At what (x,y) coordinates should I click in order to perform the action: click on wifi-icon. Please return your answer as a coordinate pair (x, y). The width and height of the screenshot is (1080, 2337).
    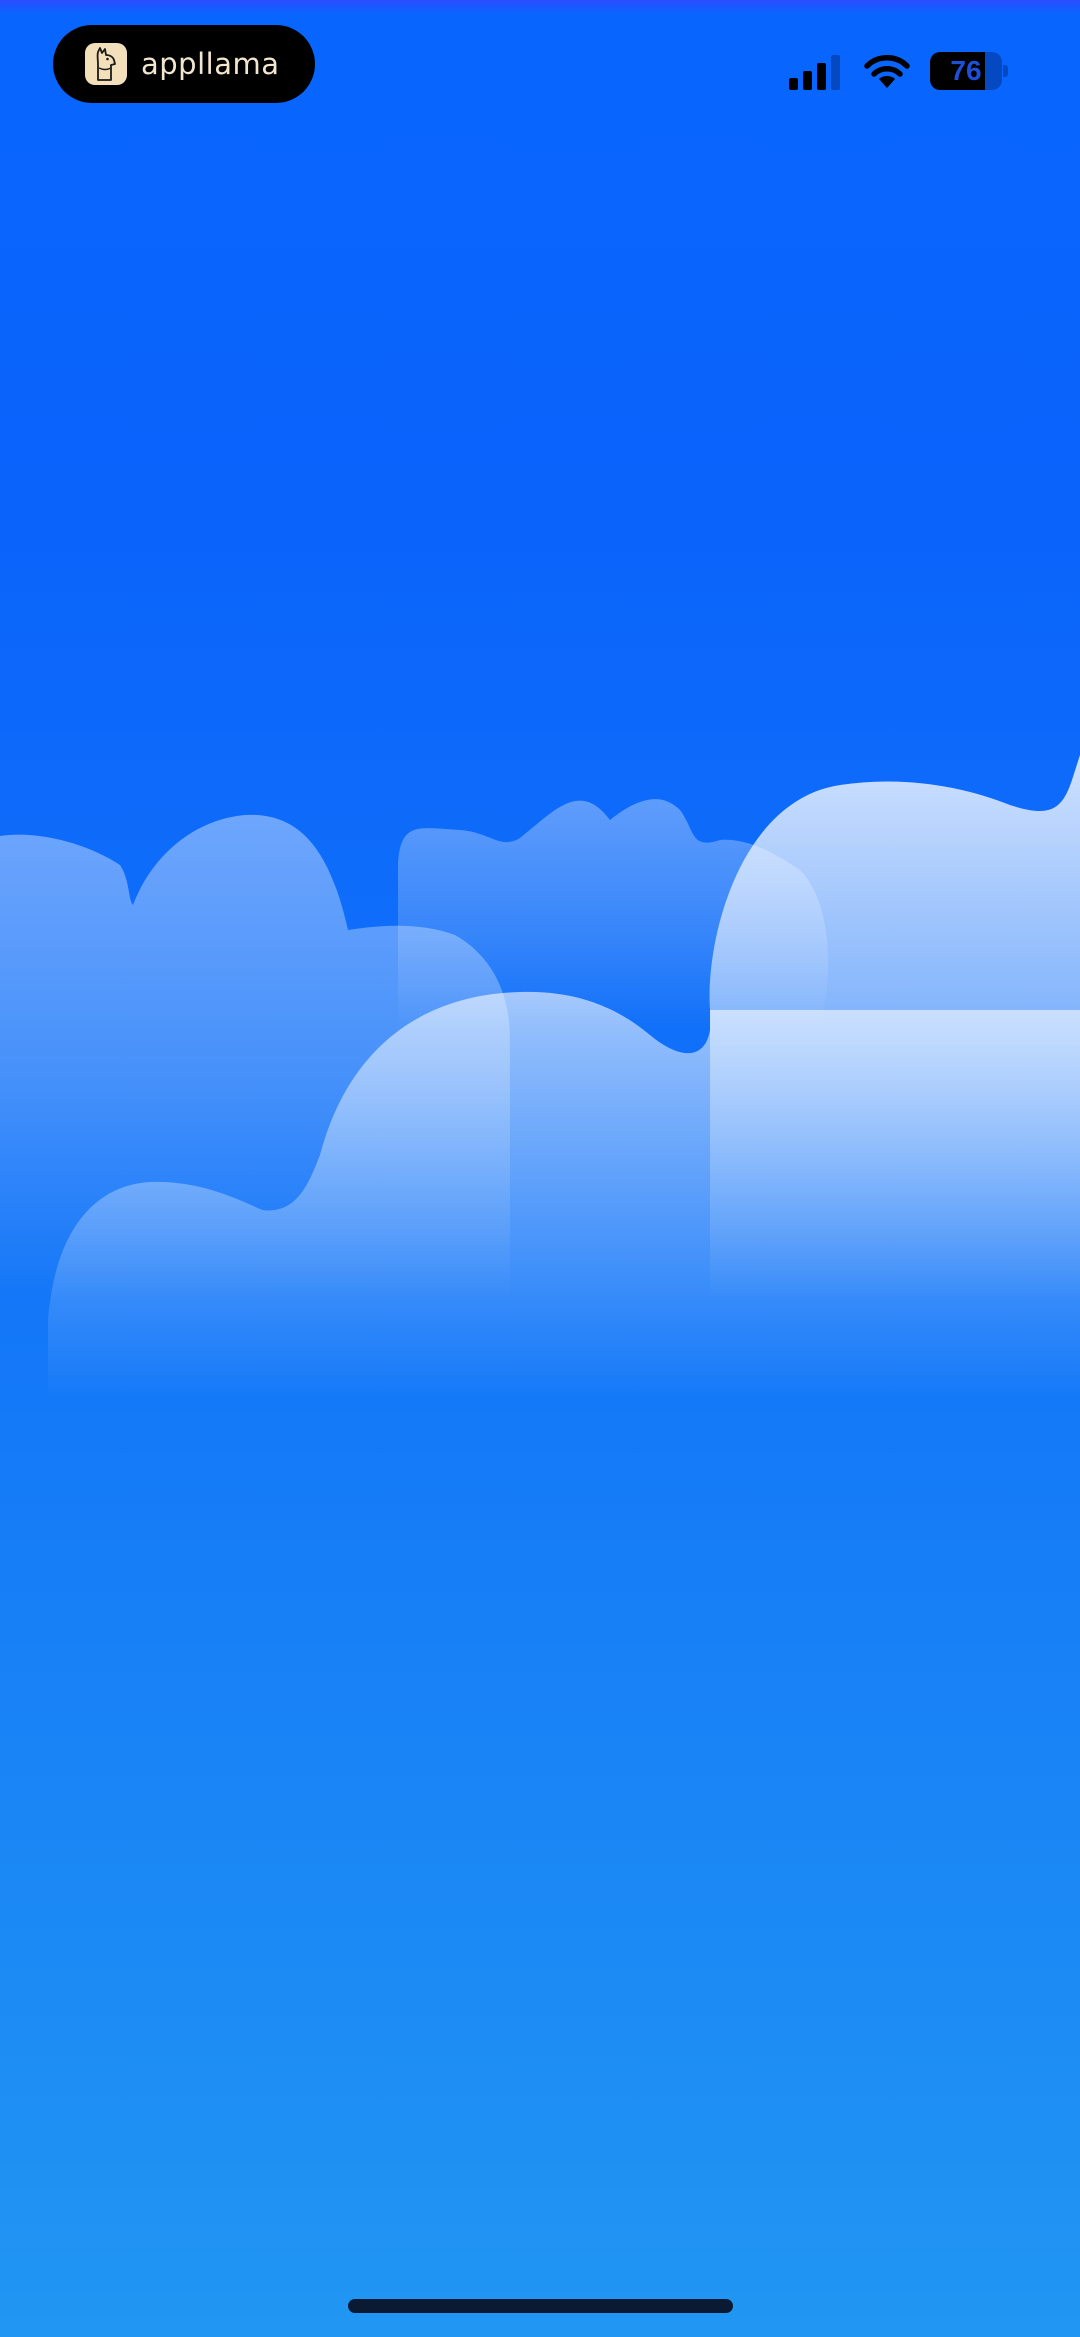
    Looking at the image, I should click on (887, 71).